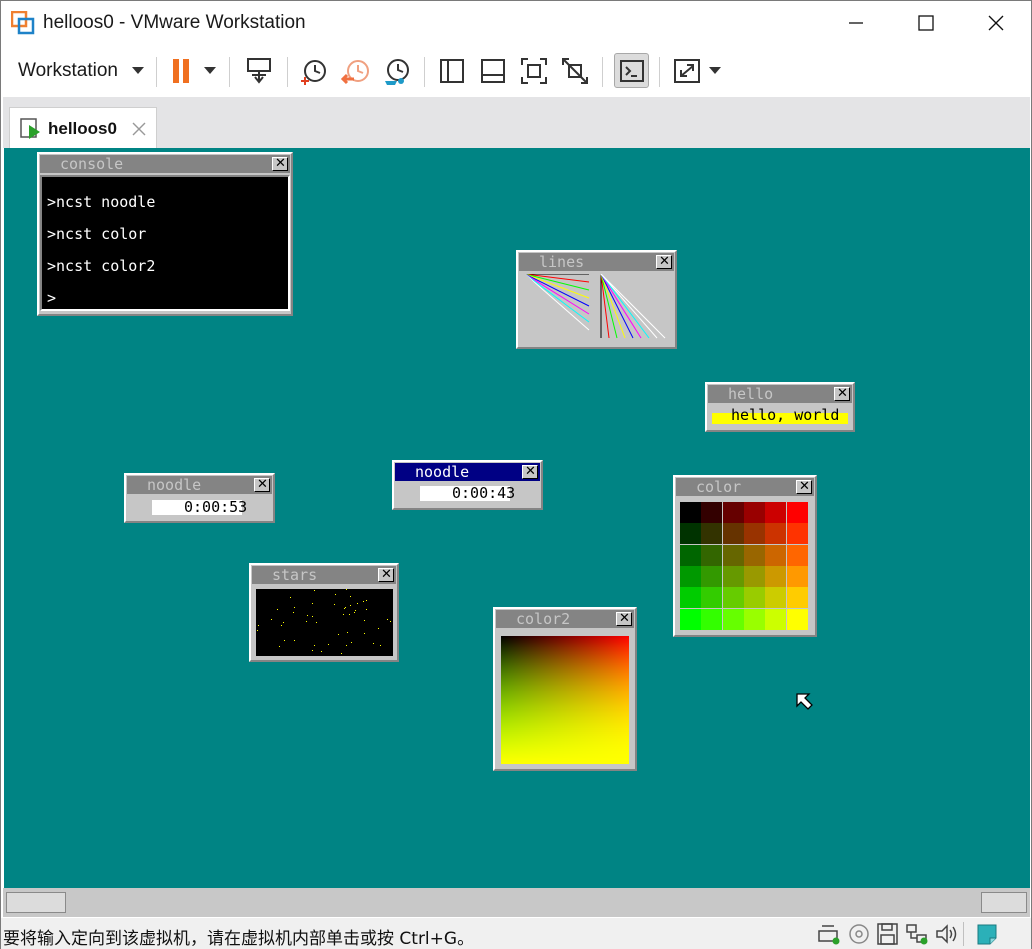  What do you see at coordinates (36, 902) in the screenshot?
I see `scrollbar-thumb` at bounding box center [36, 902].